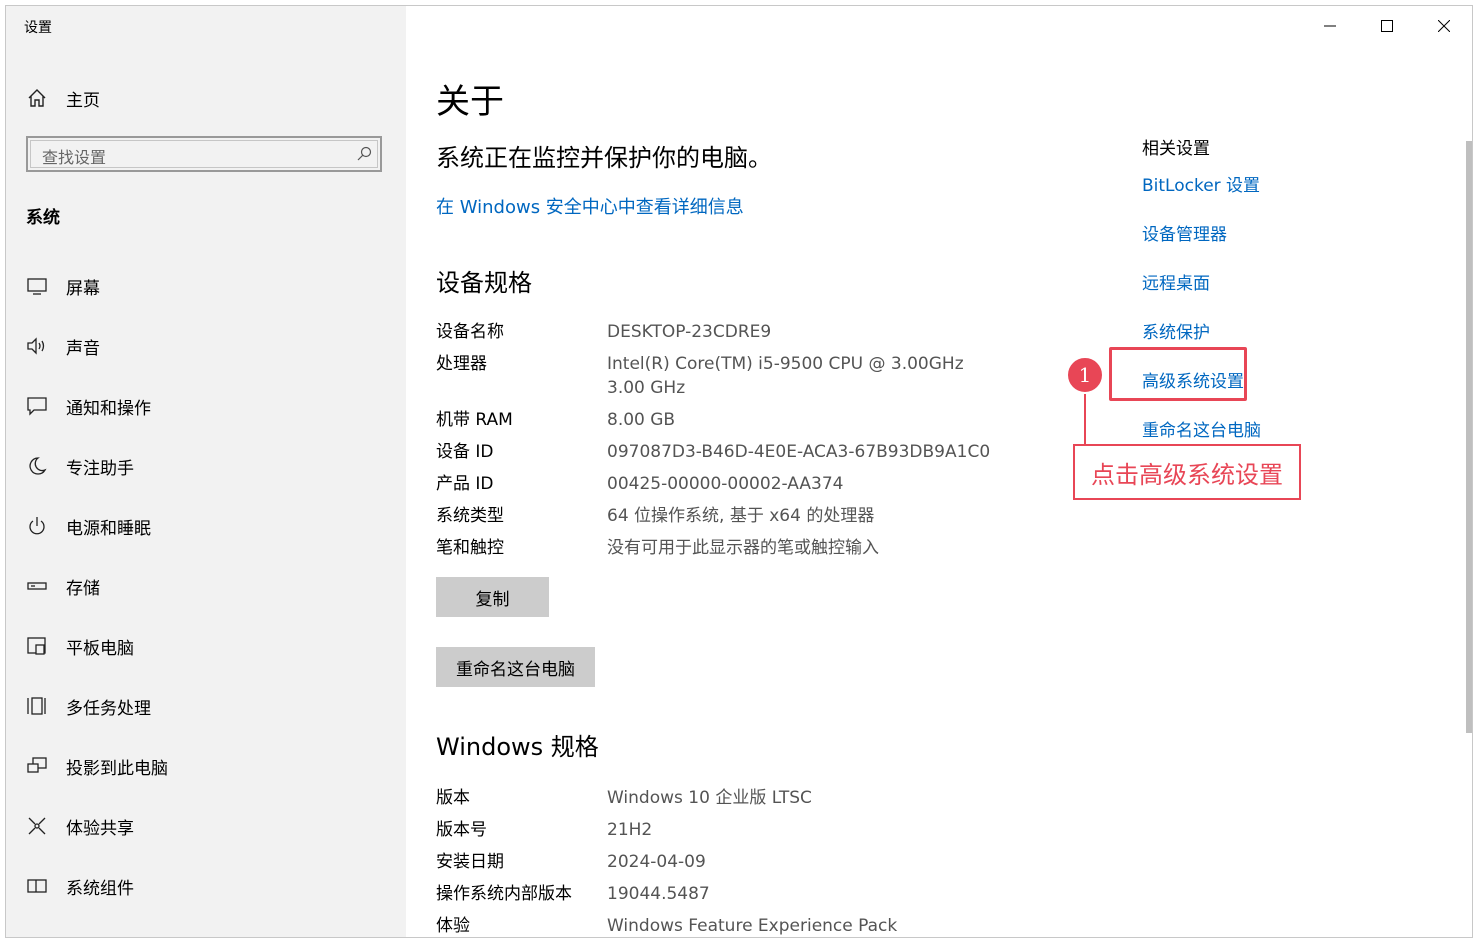 The width and height of the screenshot is (1478, 943). I want to click on device-spec-title: 设备规格, so click(484, 283).